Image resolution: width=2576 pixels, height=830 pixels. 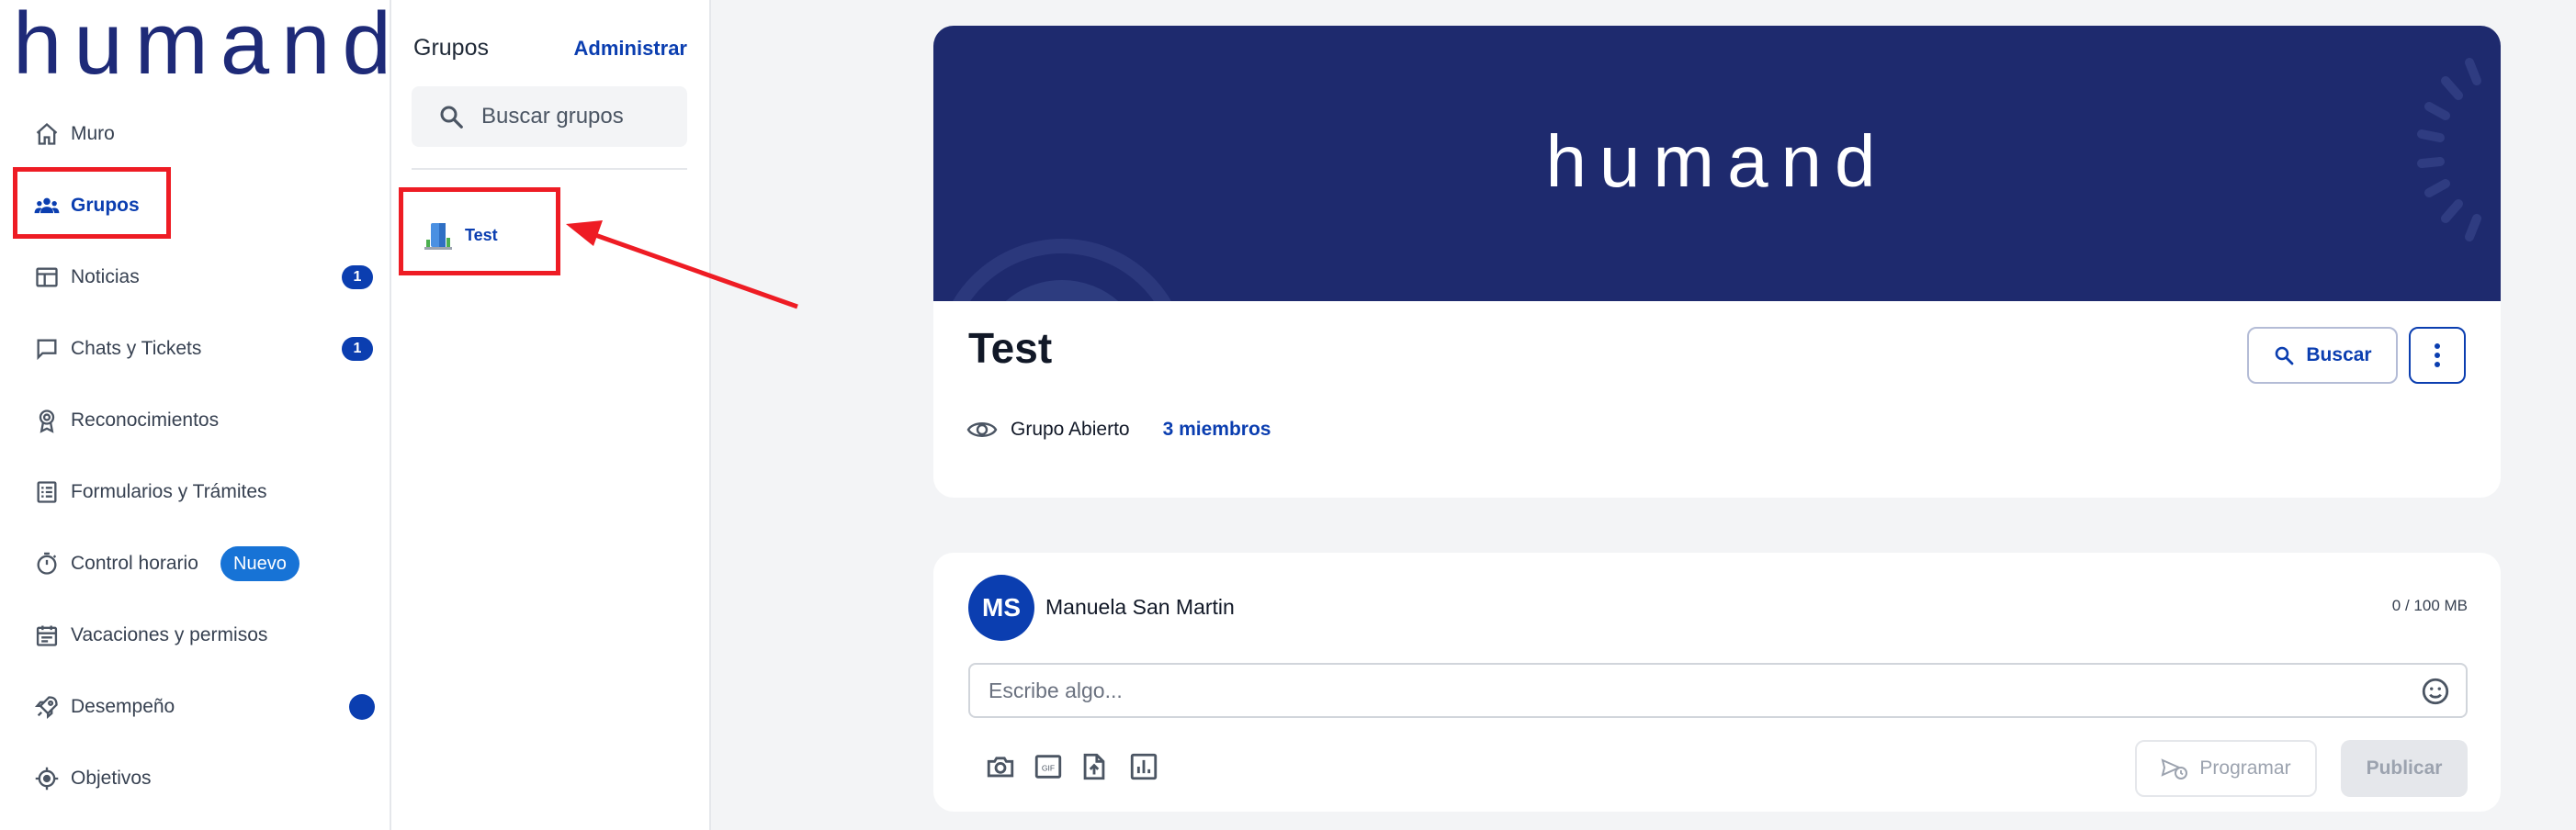 I want to click on sidebar-item-objetivos: Objetivos, so click(x=193, y=779).